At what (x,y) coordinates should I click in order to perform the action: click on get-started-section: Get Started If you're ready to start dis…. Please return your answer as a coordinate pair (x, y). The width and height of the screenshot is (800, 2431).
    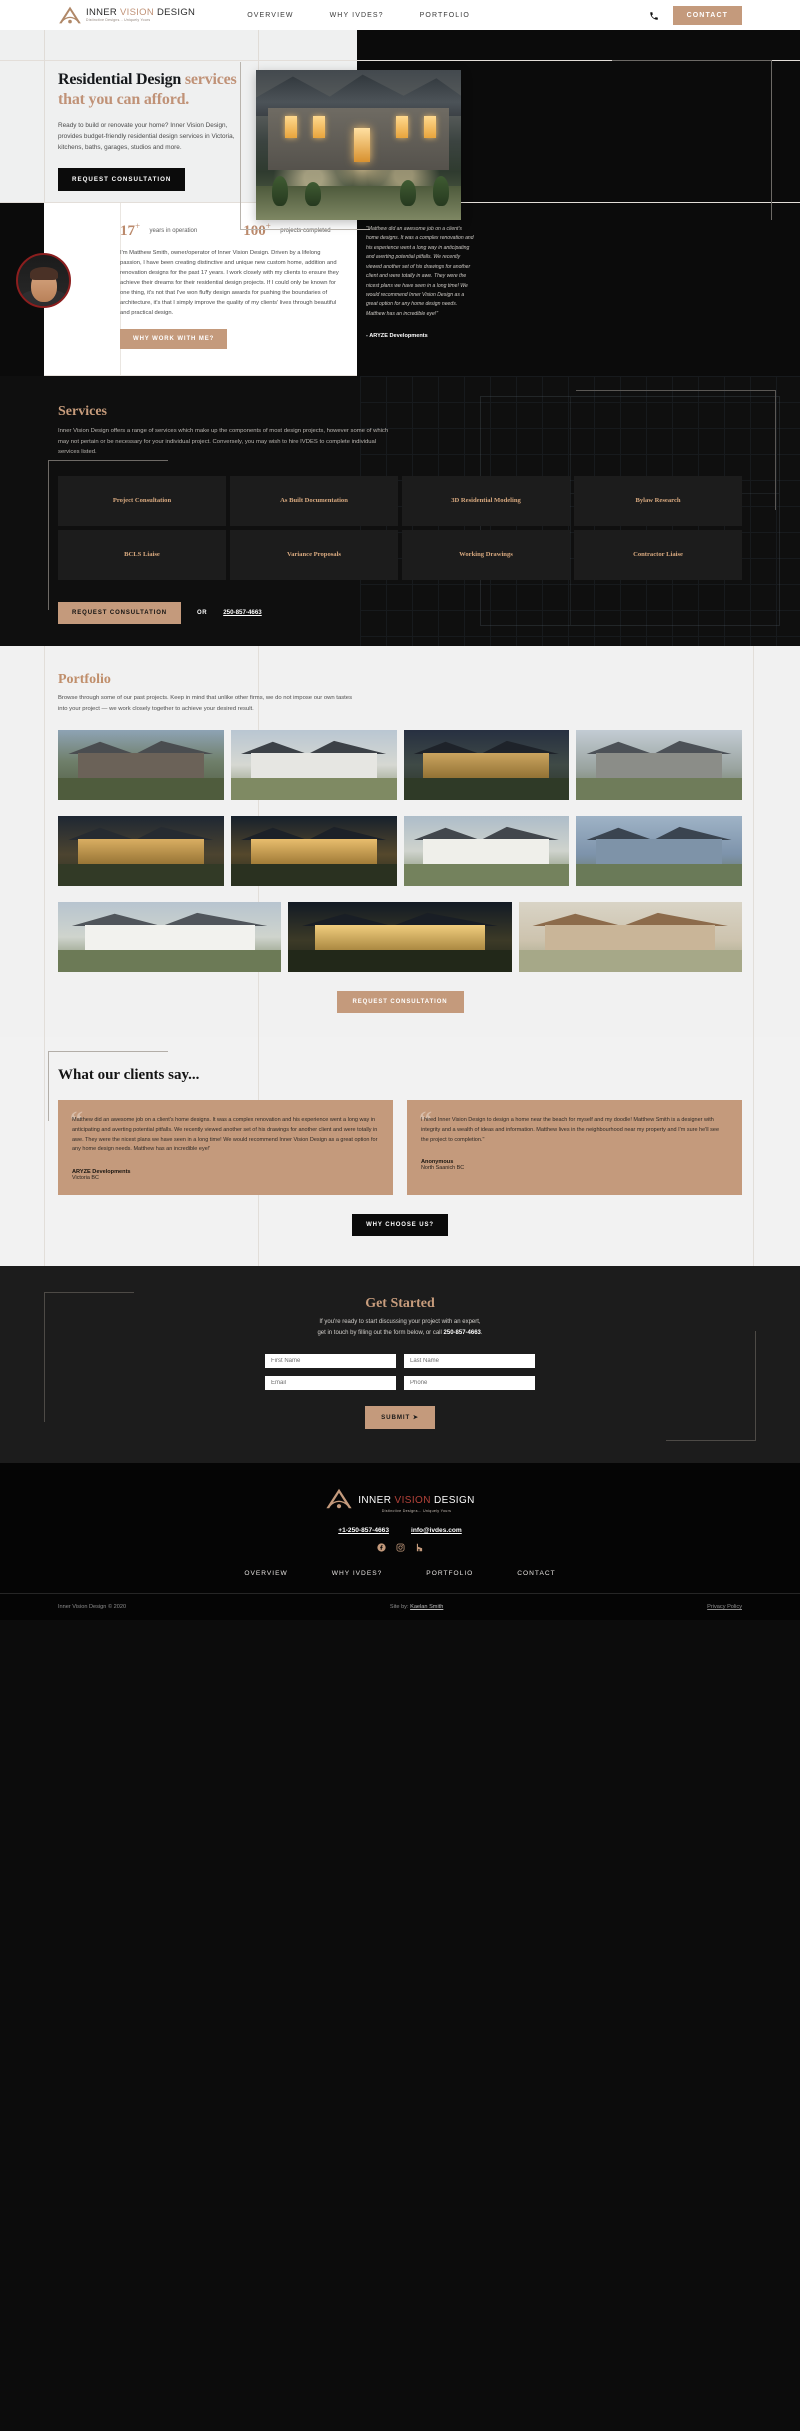
    Looking at the image, I should click on (400, 1364).